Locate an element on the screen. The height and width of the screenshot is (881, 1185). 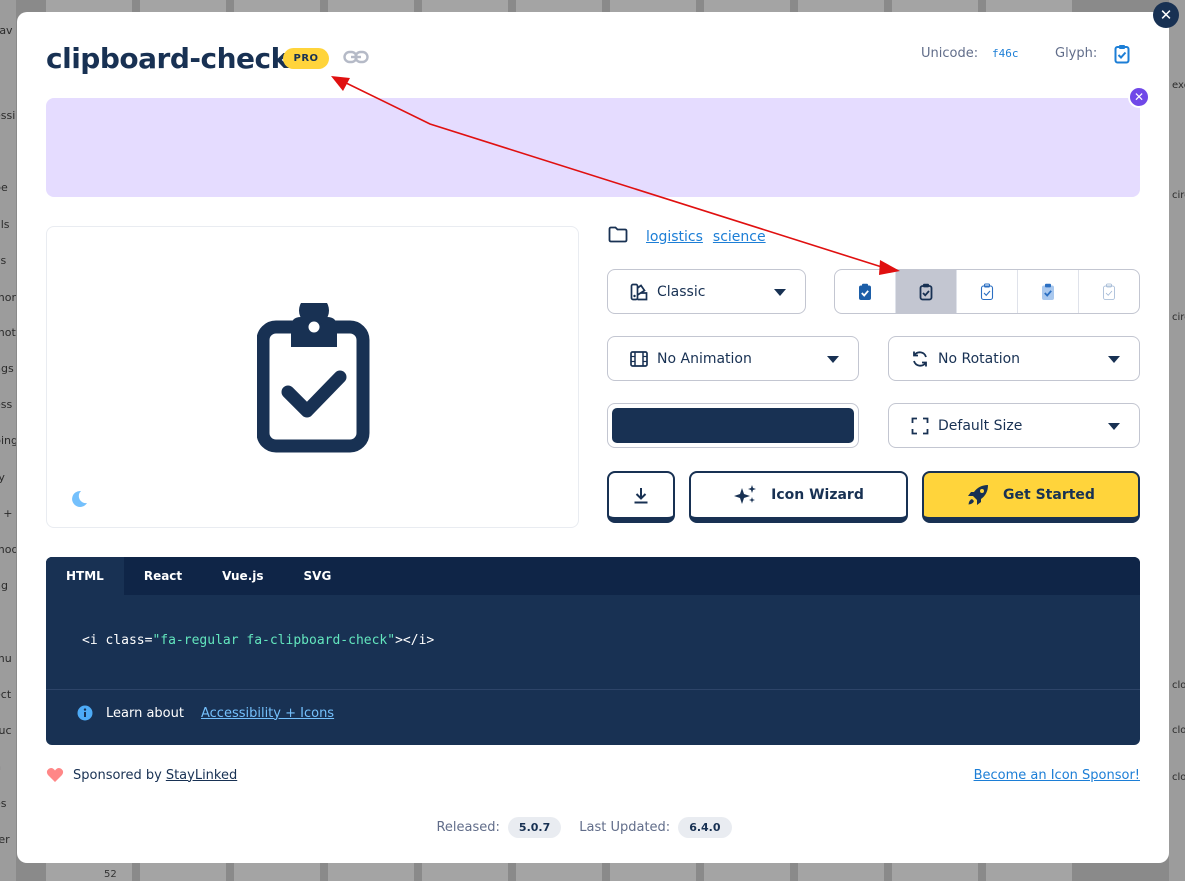
tab-react: React is located at coordinates (163, 576).